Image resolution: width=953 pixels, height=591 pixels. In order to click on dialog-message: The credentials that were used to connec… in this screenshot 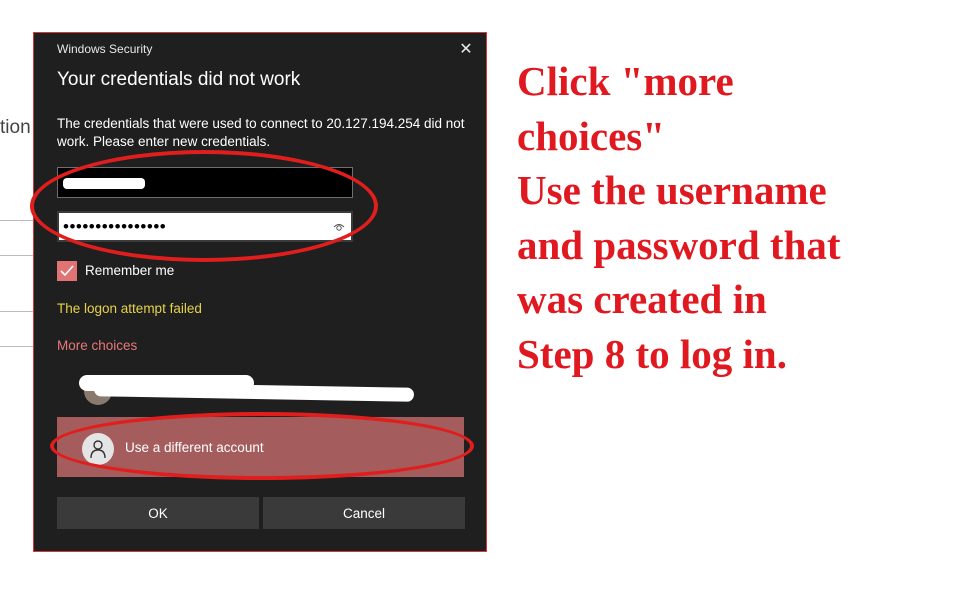, I will do `click(261, 132)`.